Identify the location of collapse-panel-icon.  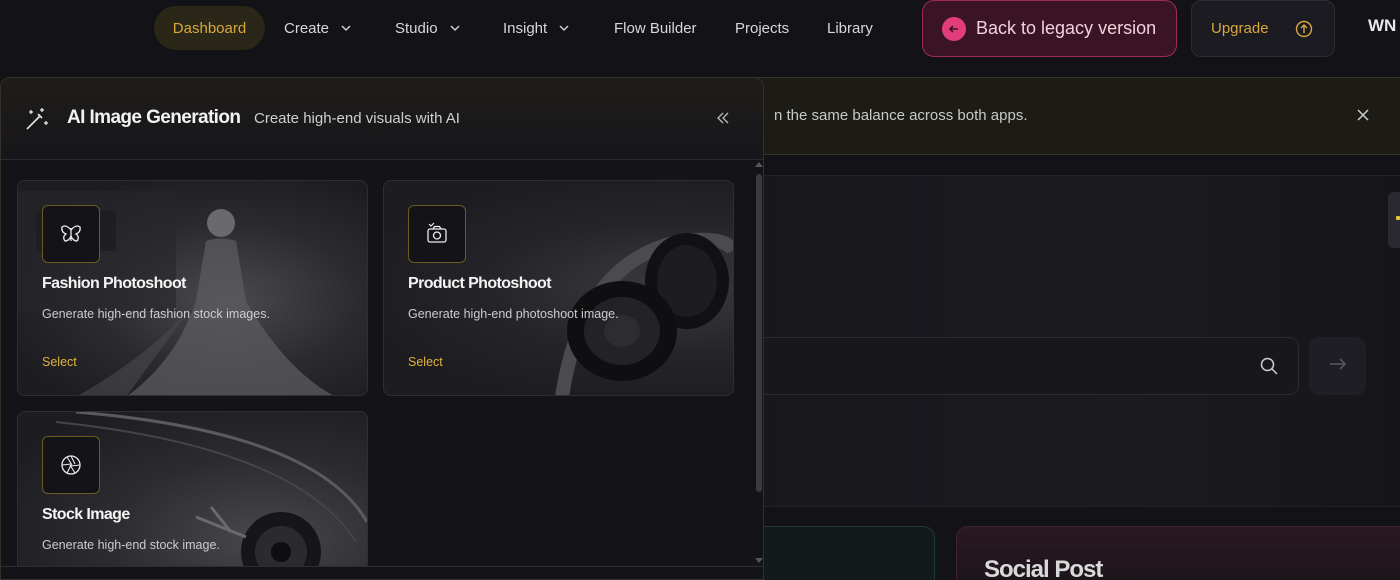
(723, 120).